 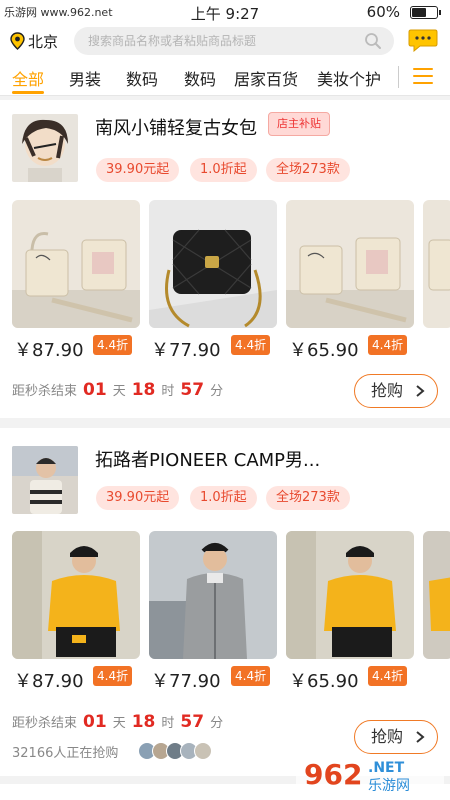 What do you see at coordinates (349, 78) in the screenshot?
I see `tab-beauty: 美妆个护` at bounding box center [349, 78].